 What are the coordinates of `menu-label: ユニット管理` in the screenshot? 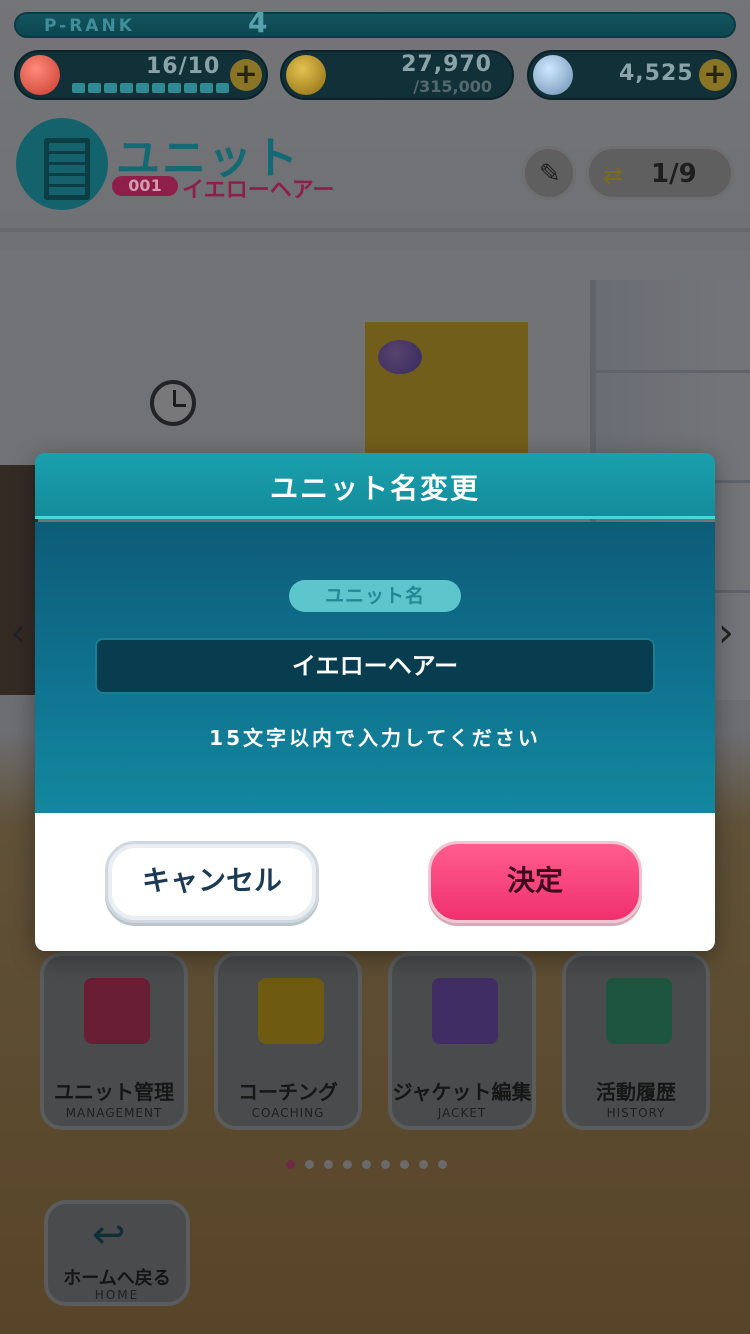 It's located at (114, 1092).